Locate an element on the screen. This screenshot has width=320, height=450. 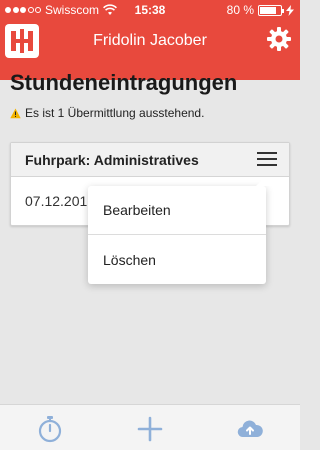
cloud-upload-icon is located at coordinates (250, 429).